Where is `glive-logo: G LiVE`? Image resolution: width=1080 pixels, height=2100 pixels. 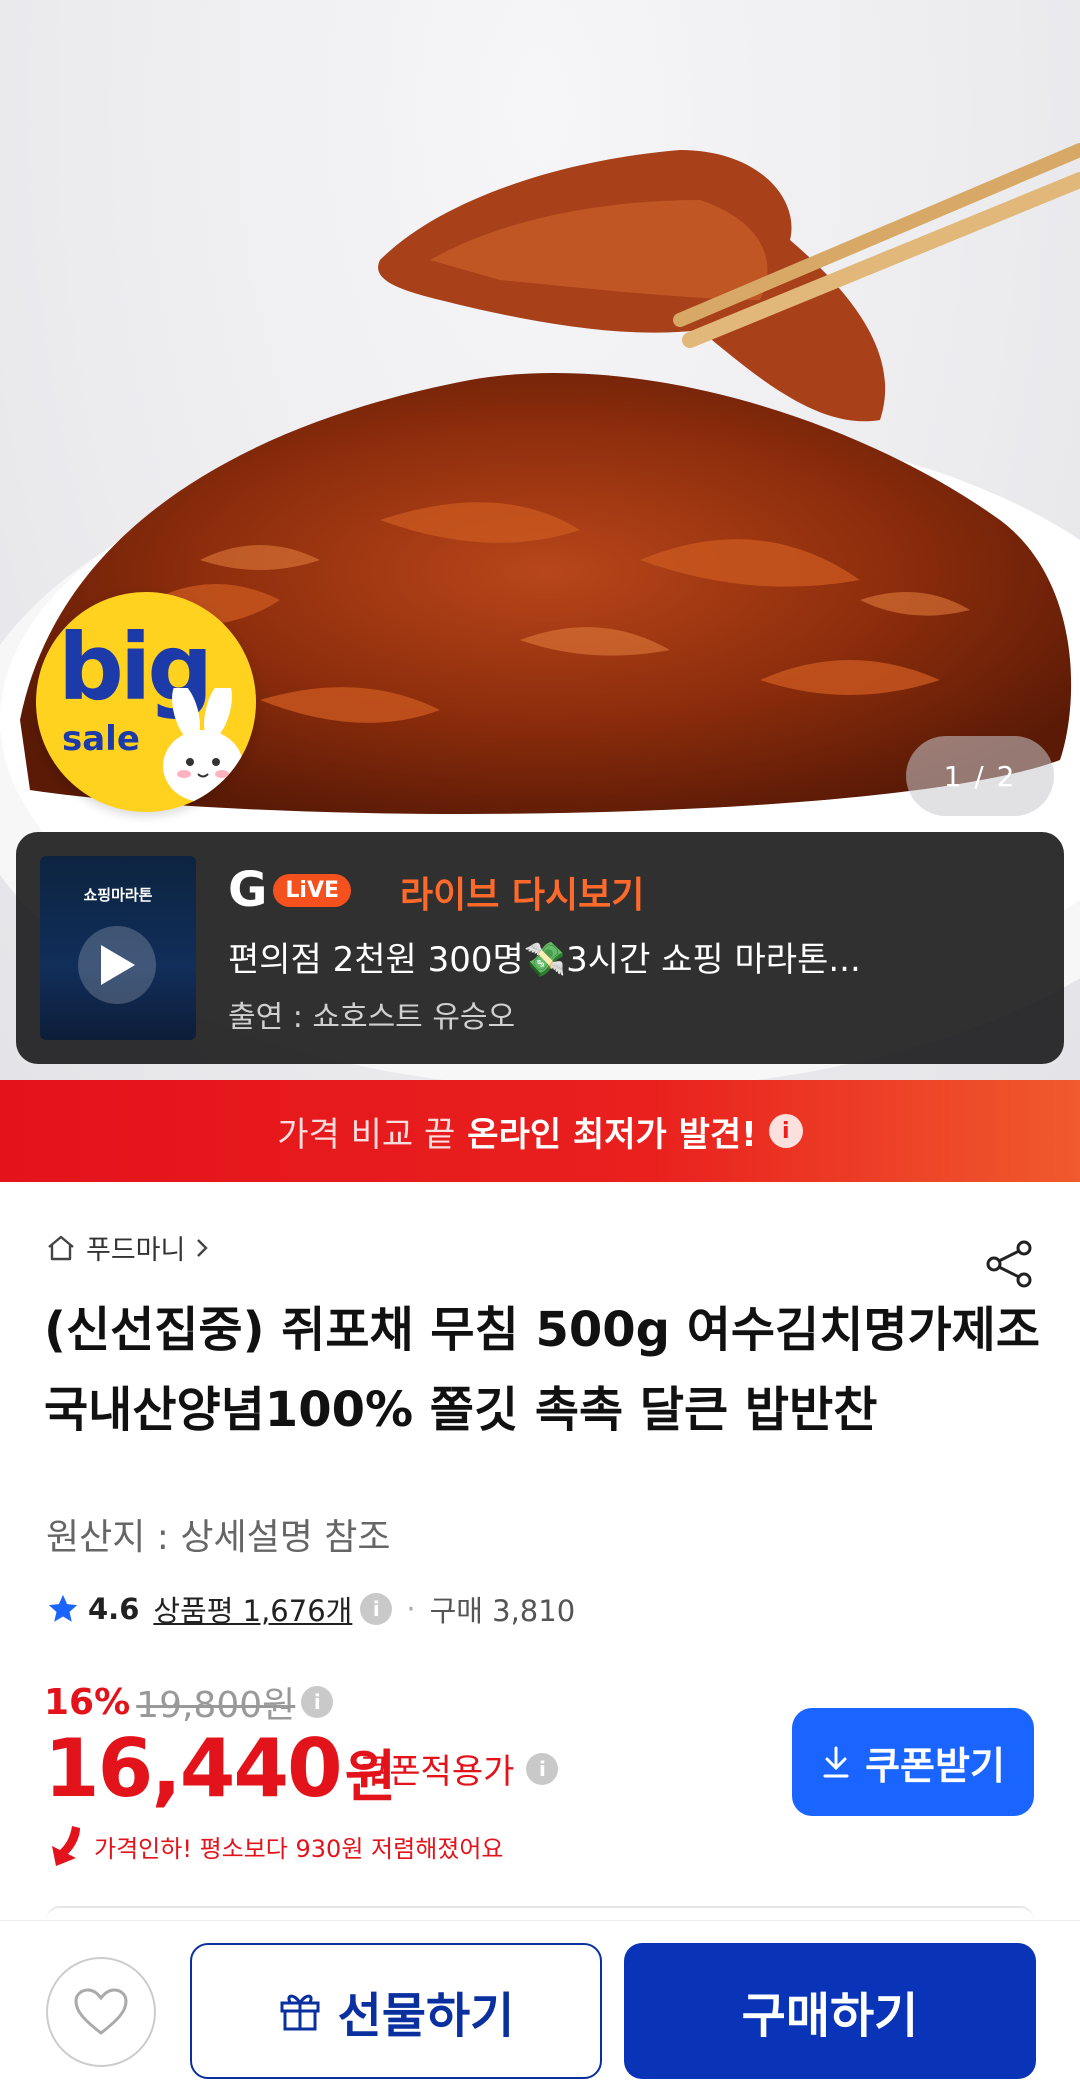 glive-logo: G LiVE is located at coordinates (290, 890).